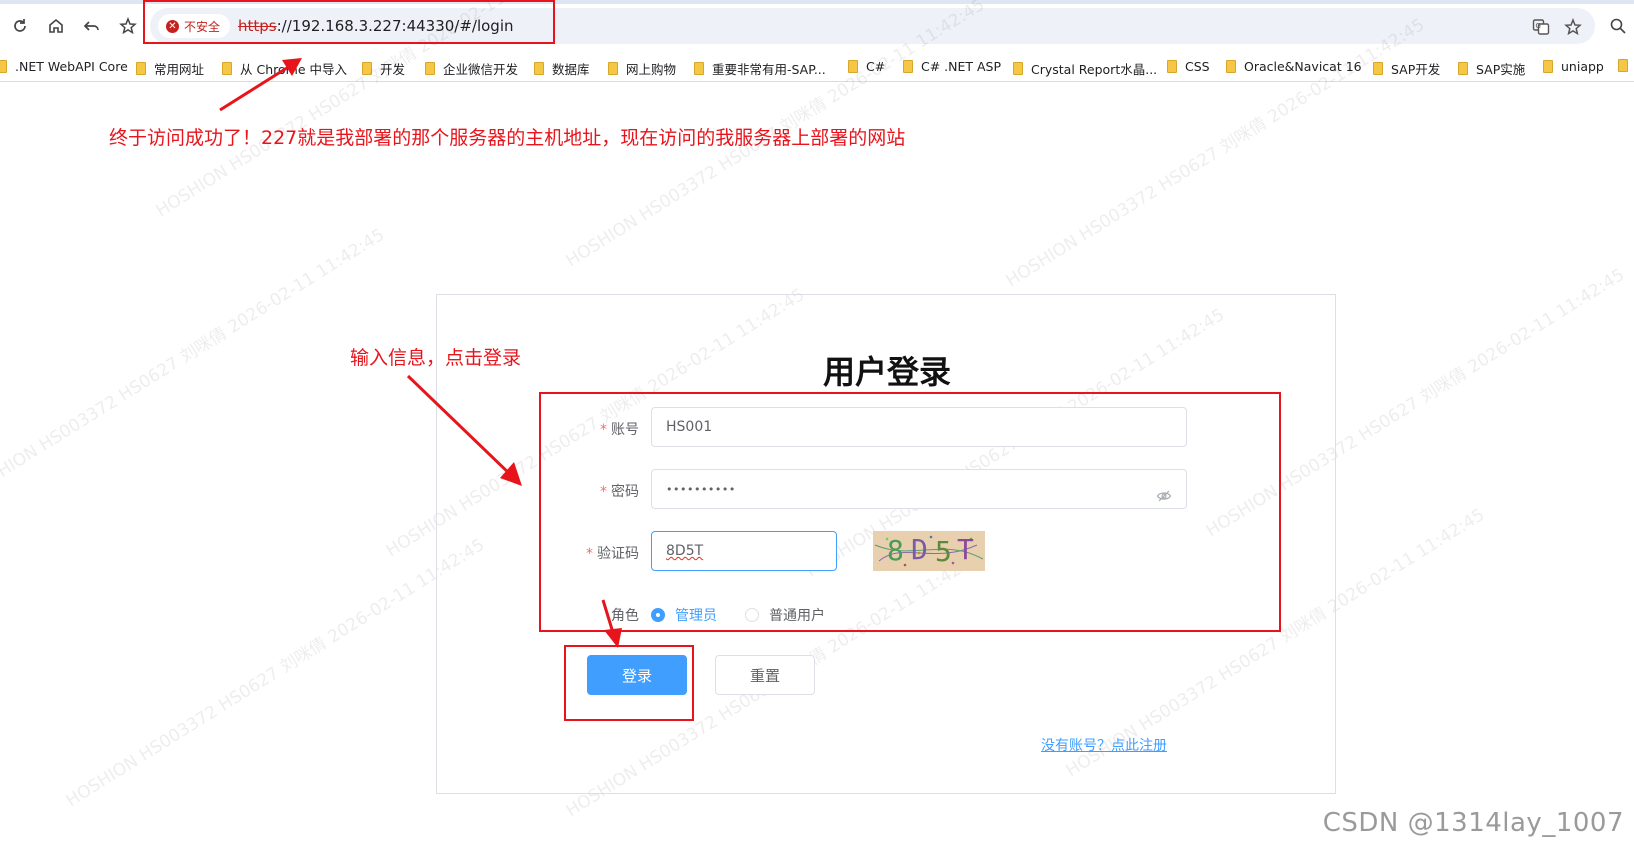  Describe the element at coordinates (1618, 26) in the screenshot. I see `search-icon` at that location.